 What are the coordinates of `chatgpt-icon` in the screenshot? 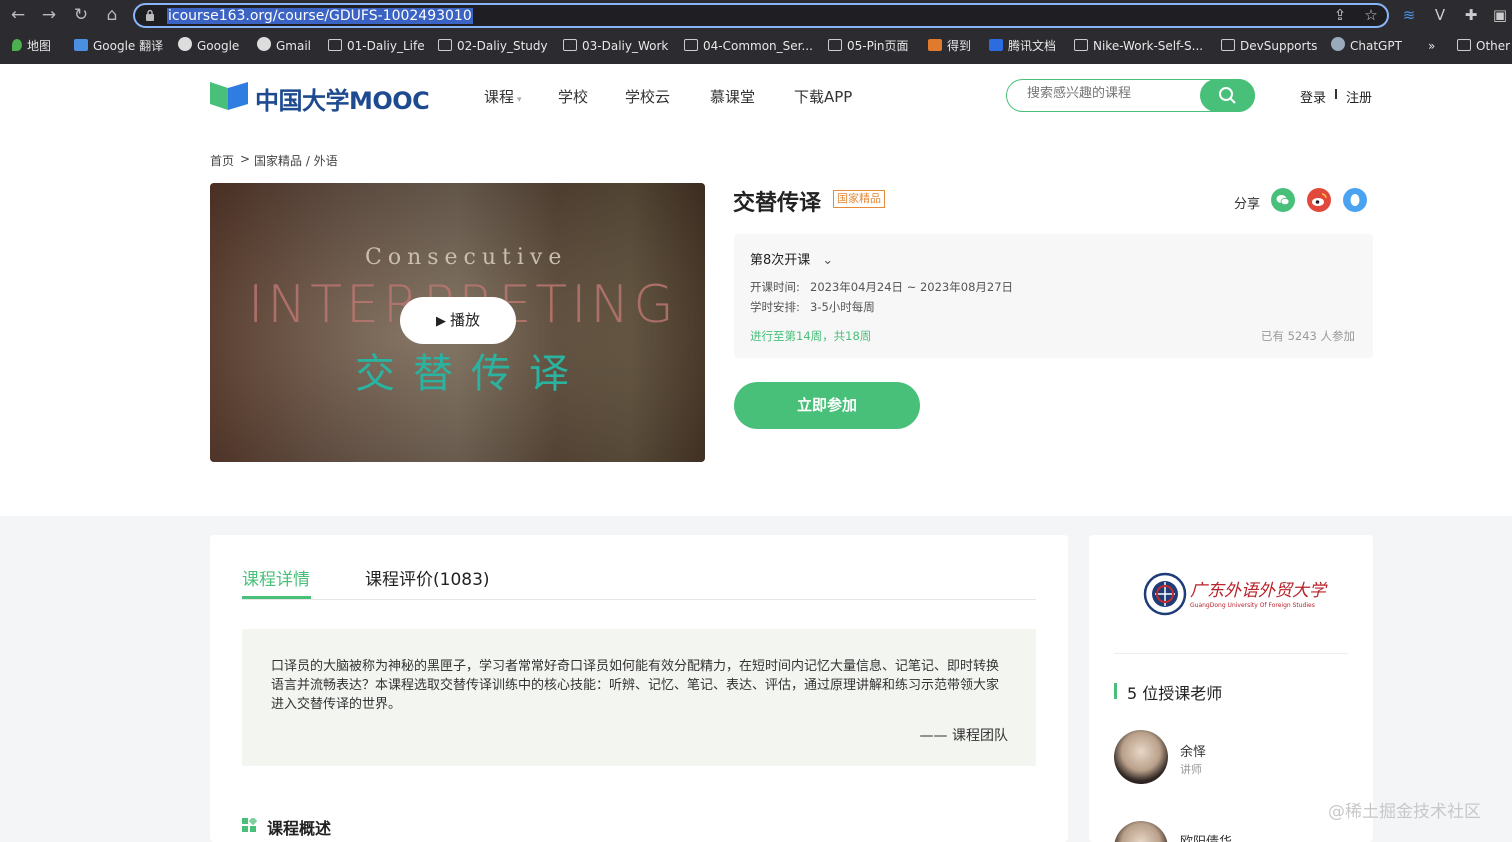 It's located at (1338, 44).